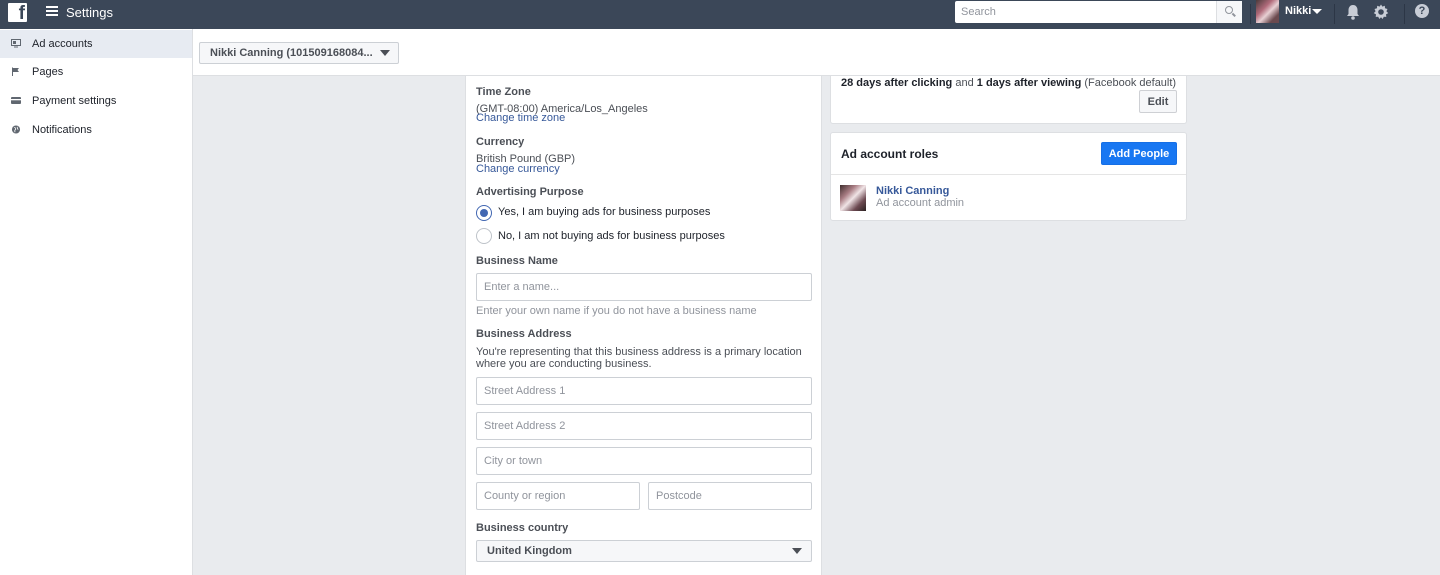 The image size is (1440, 575). What do you see at coordinates (74, 101) in the screenshot?
I see `sidebar-item-label: Payment settings` at bounding box center [74, 101].